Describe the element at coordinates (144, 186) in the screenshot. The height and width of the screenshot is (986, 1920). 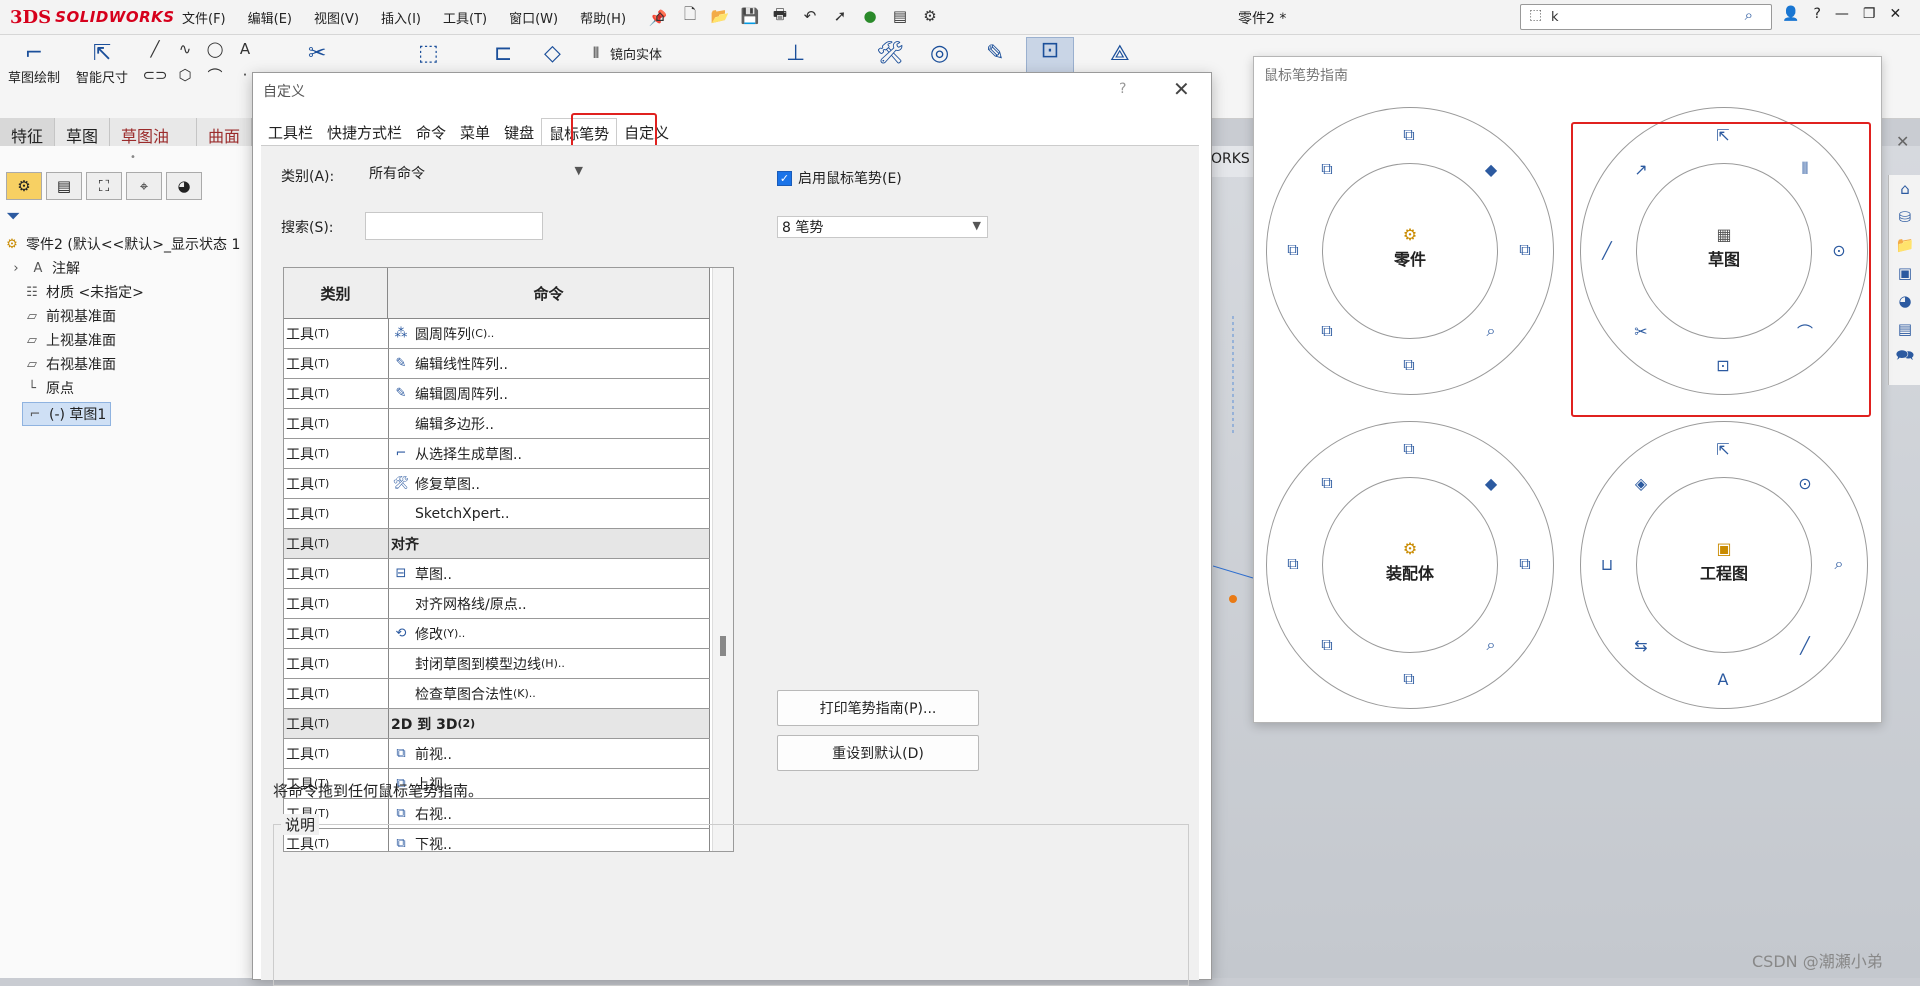
I see `dimxpertmanager-tab-icon: ⌖` at that location.